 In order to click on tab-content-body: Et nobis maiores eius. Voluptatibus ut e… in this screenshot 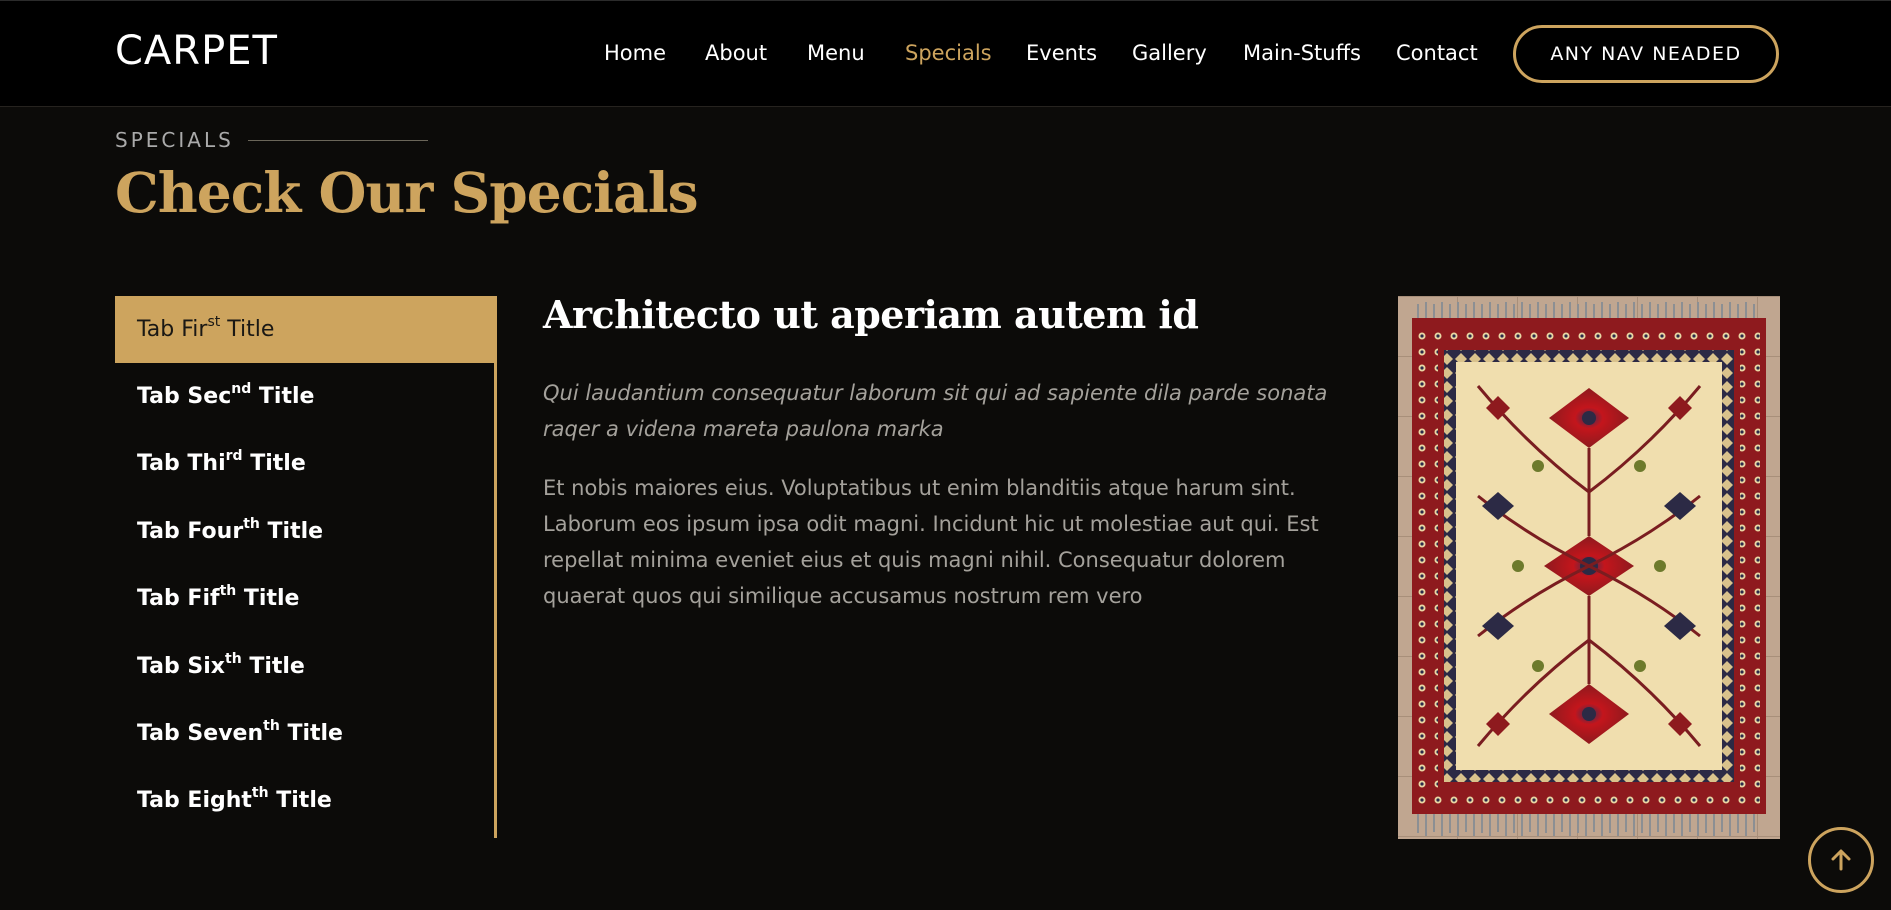, I will do `click(931, 542)`.